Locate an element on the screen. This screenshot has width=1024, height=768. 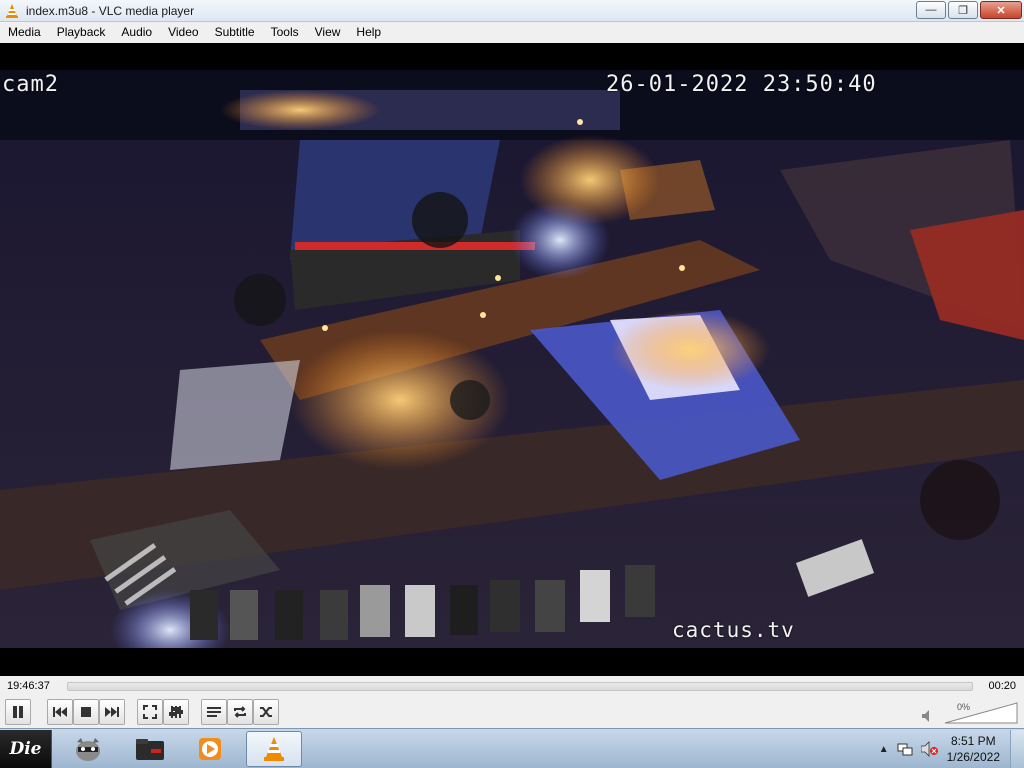
menu-view: View is located at coordinates (328, 32).